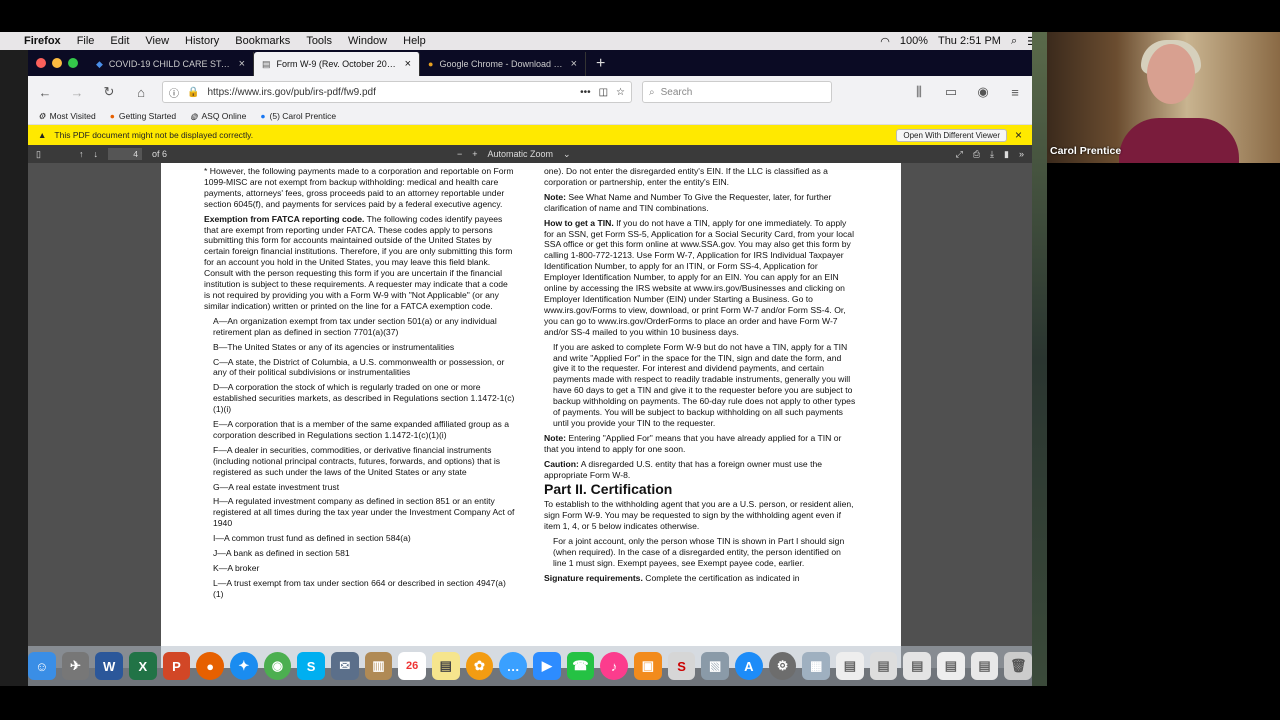  I want to click on toggle-sidebar-icon: ▯, so click(38, 154).